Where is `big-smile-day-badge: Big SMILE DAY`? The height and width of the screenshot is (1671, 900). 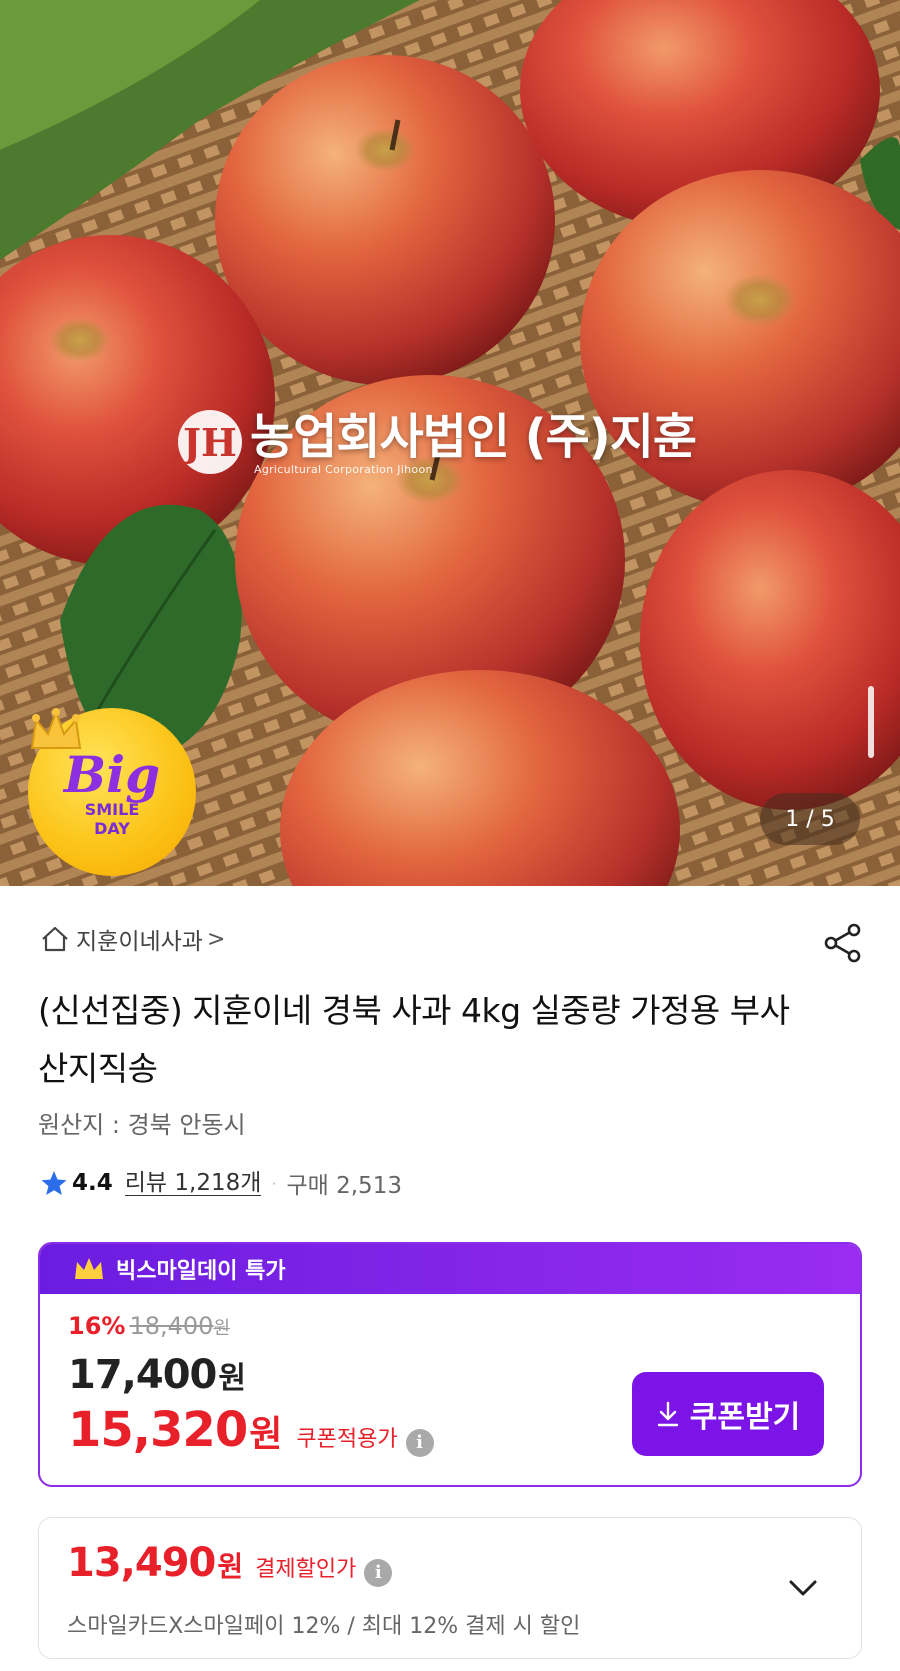 big-smile-day-badge: Big SMILE DAY is located at coordinates (112, 792).